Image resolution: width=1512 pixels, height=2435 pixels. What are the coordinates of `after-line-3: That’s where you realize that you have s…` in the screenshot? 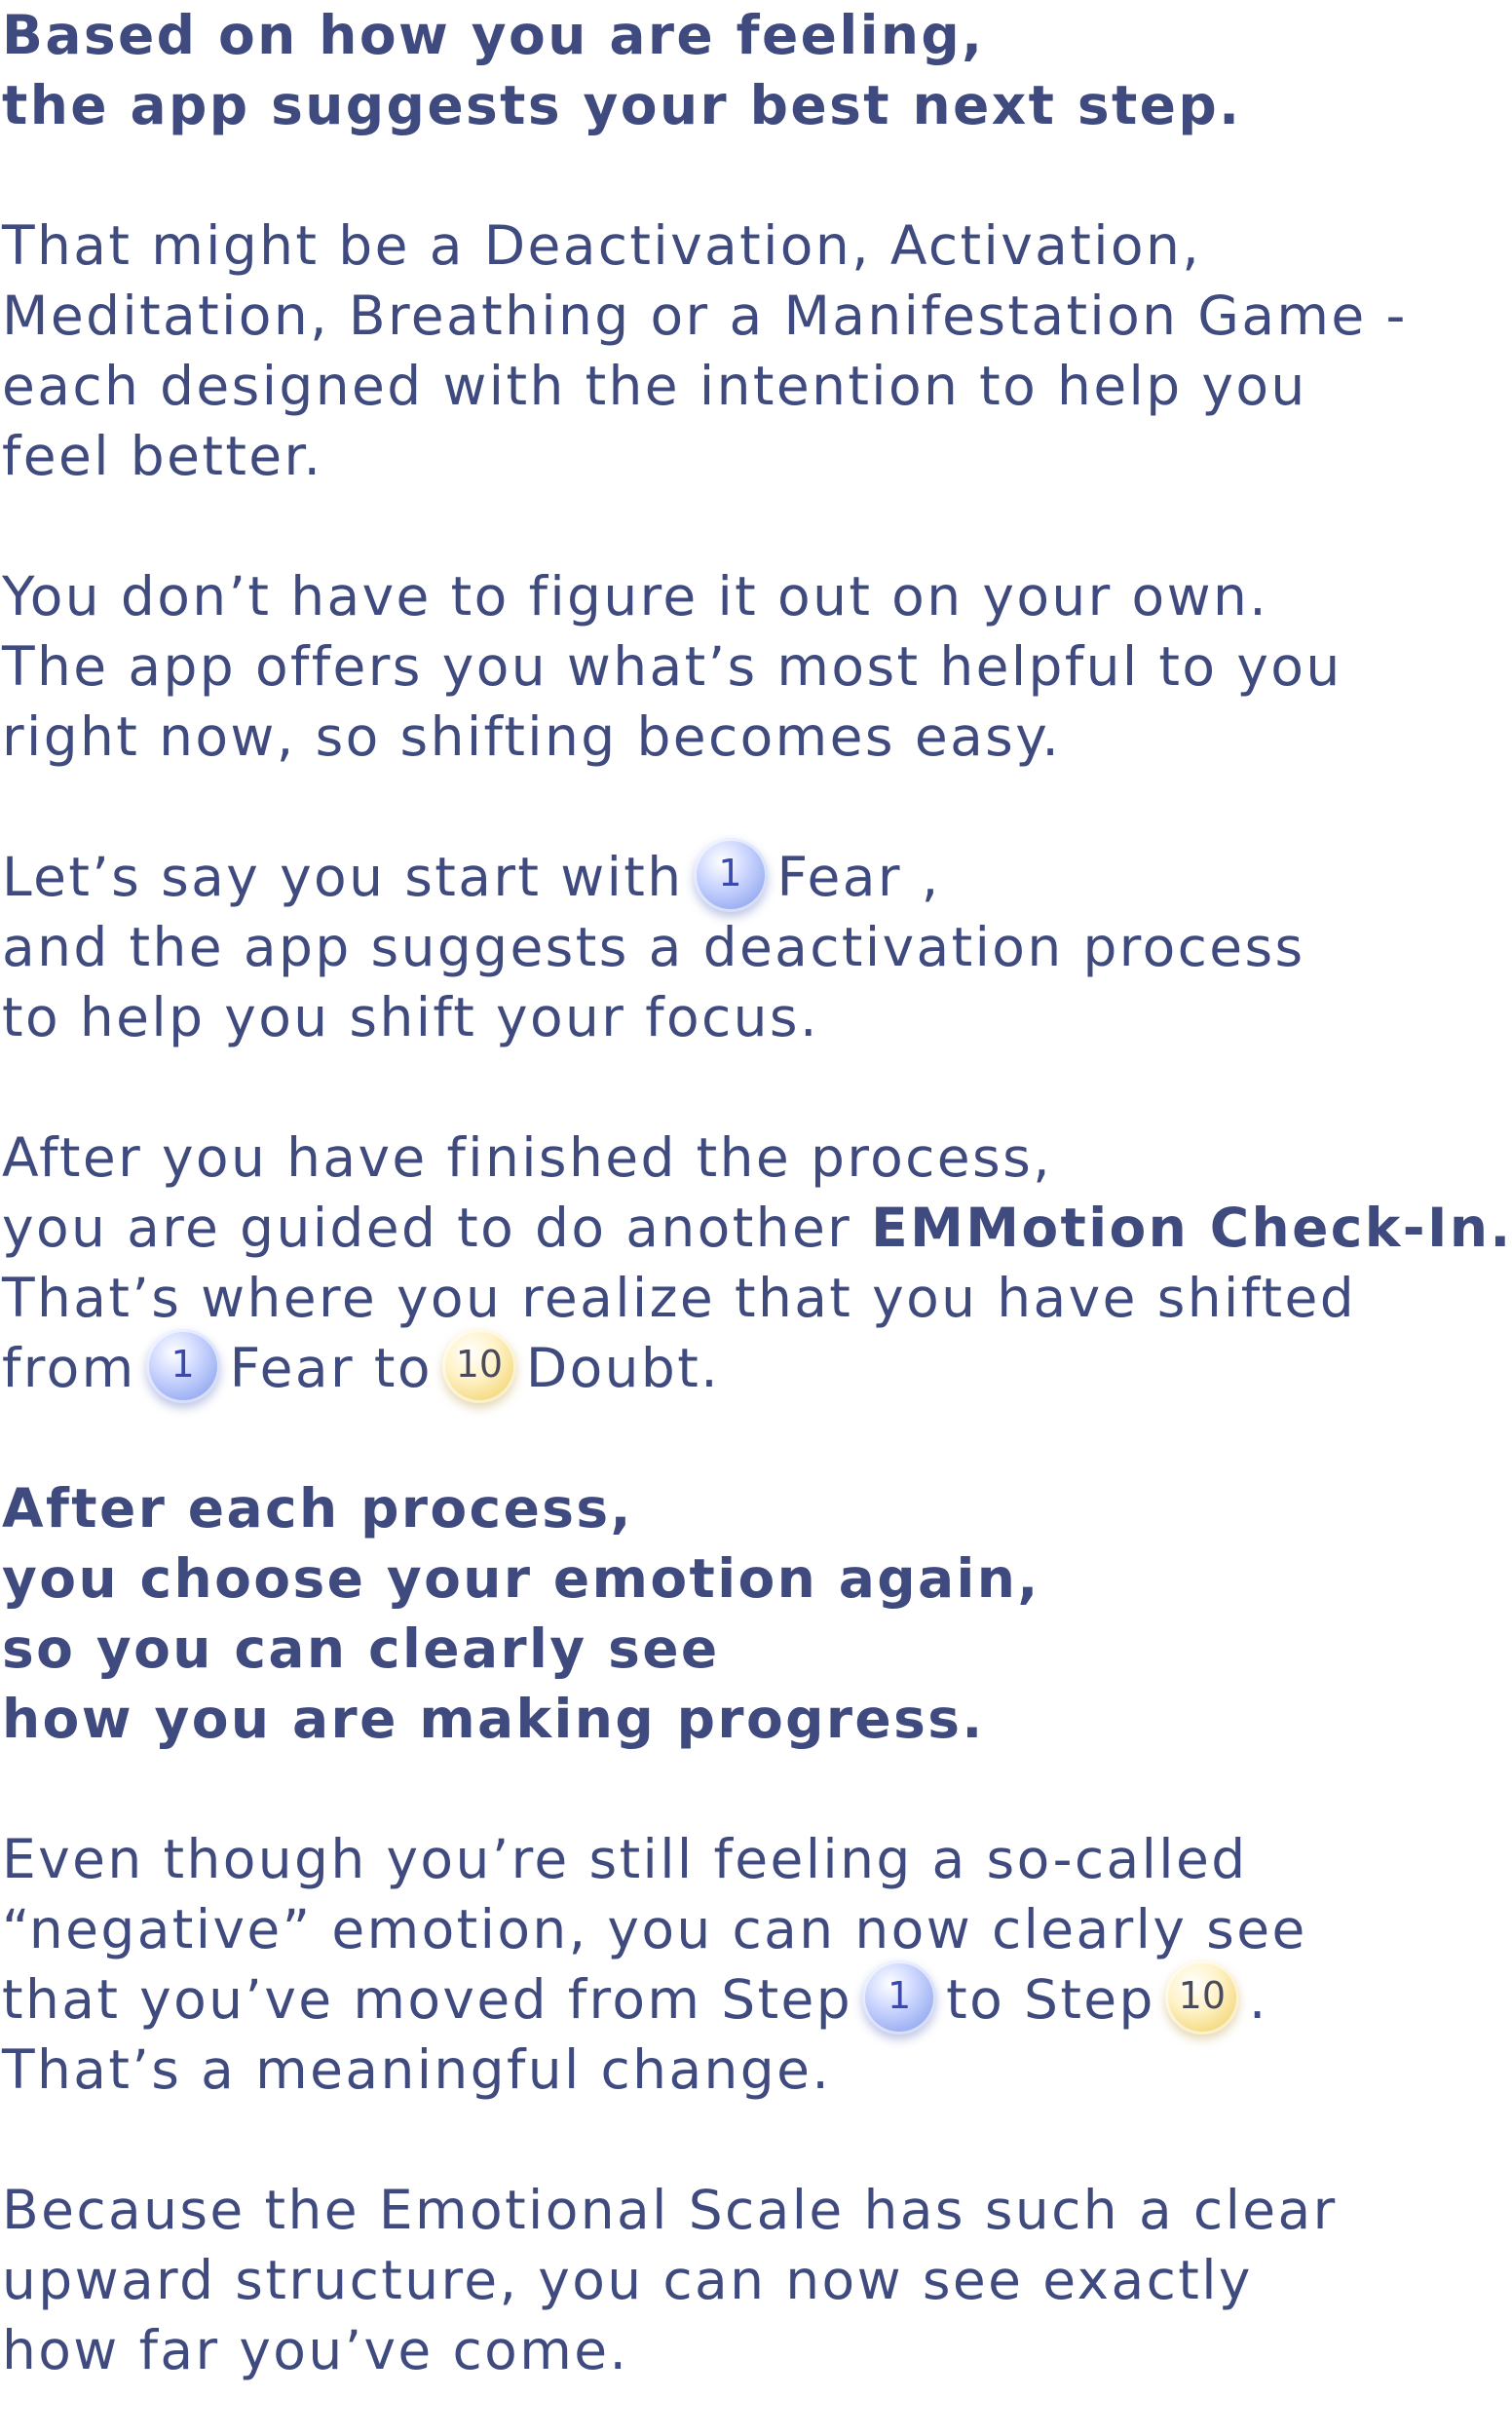 It's located at (679, 1298).